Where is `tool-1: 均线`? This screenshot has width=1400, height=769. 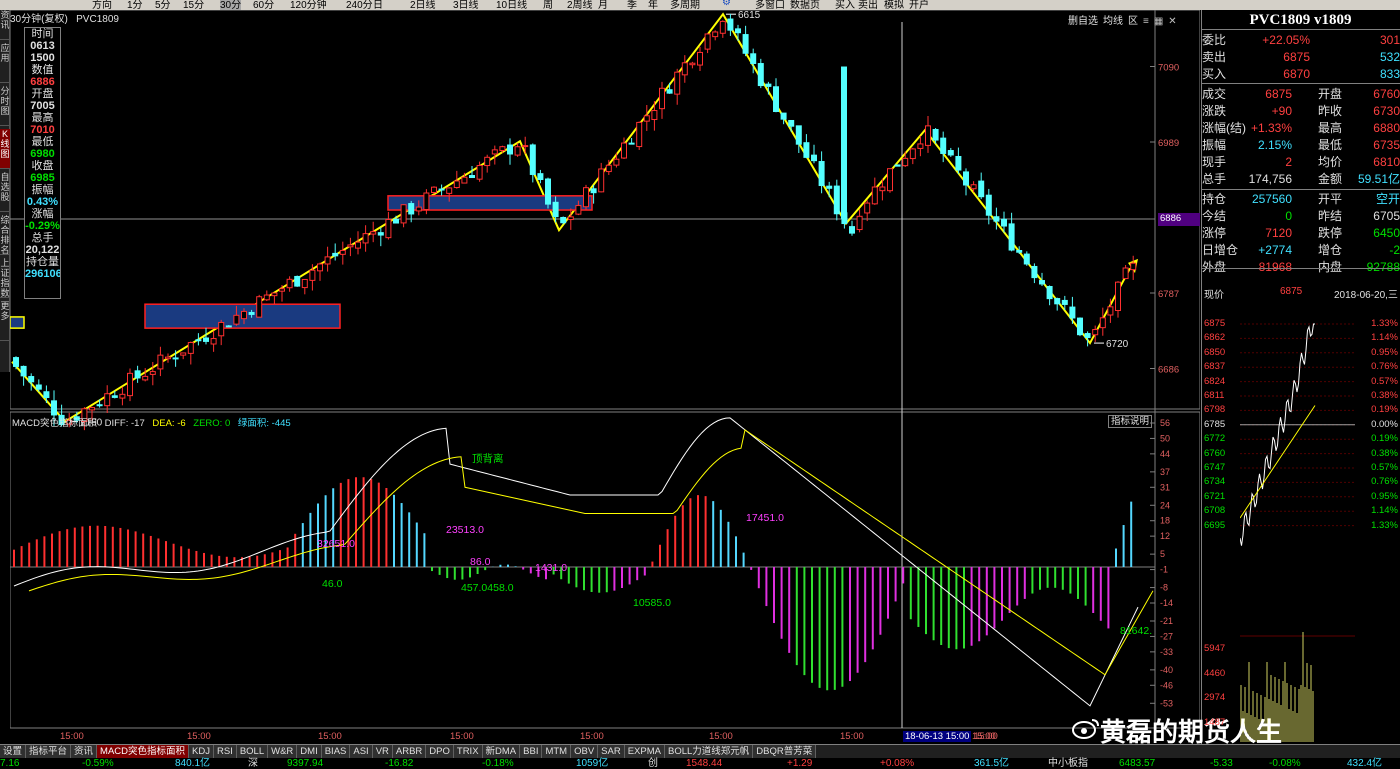 tool-1: 均线 is located at coordinates (1113, 19).